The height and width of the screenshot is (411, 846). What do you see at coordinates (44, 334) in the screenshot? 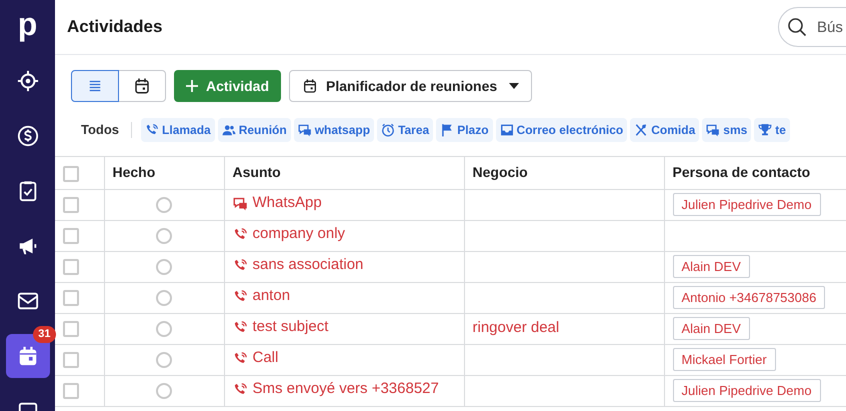
I see `notification-badge: 31` at bounding box center [44, 334].